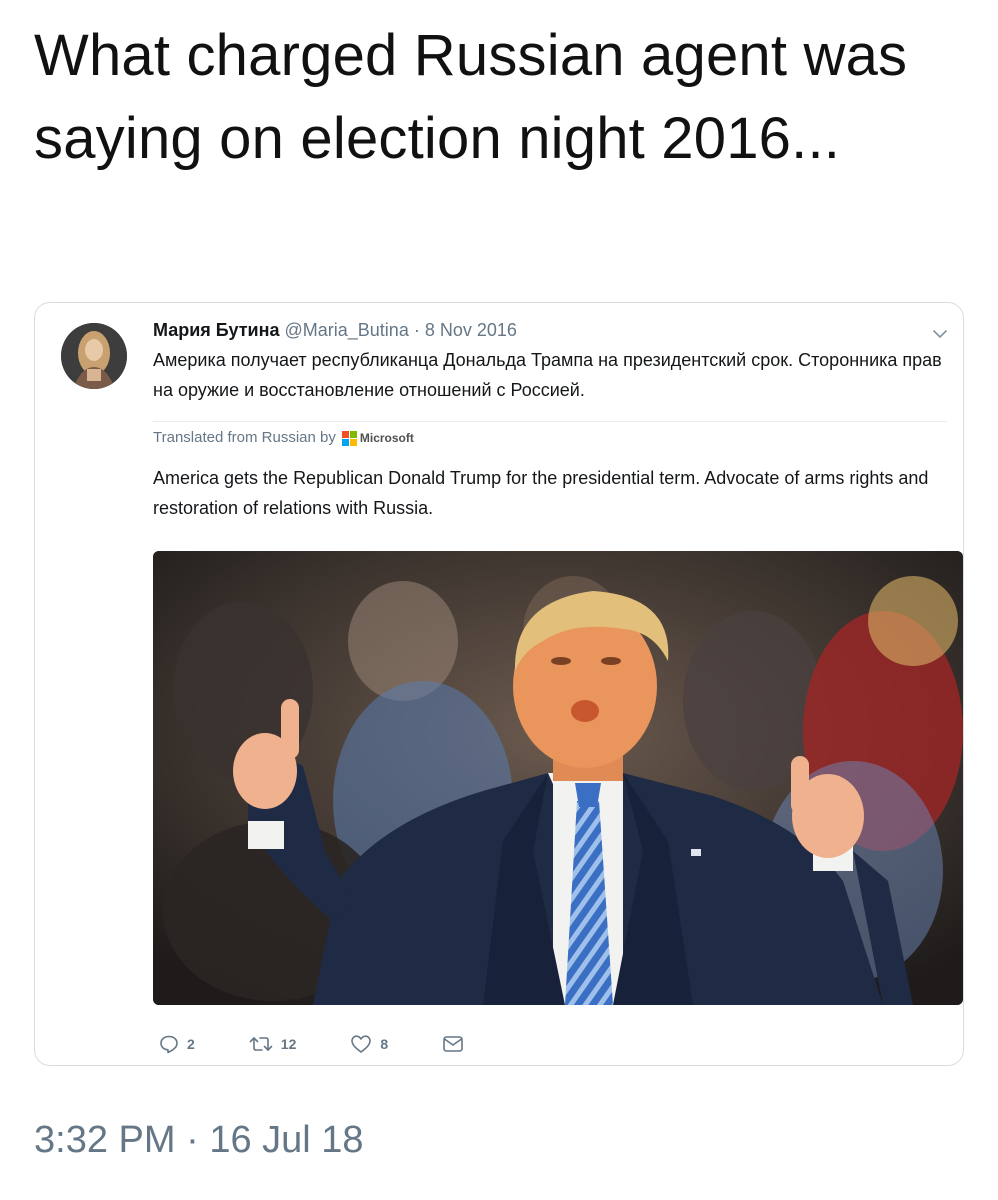 This screenshot has width=998, height=1200. Describe the element at coordinates (550, 421) in the screenshot. I see `divider` at that location.